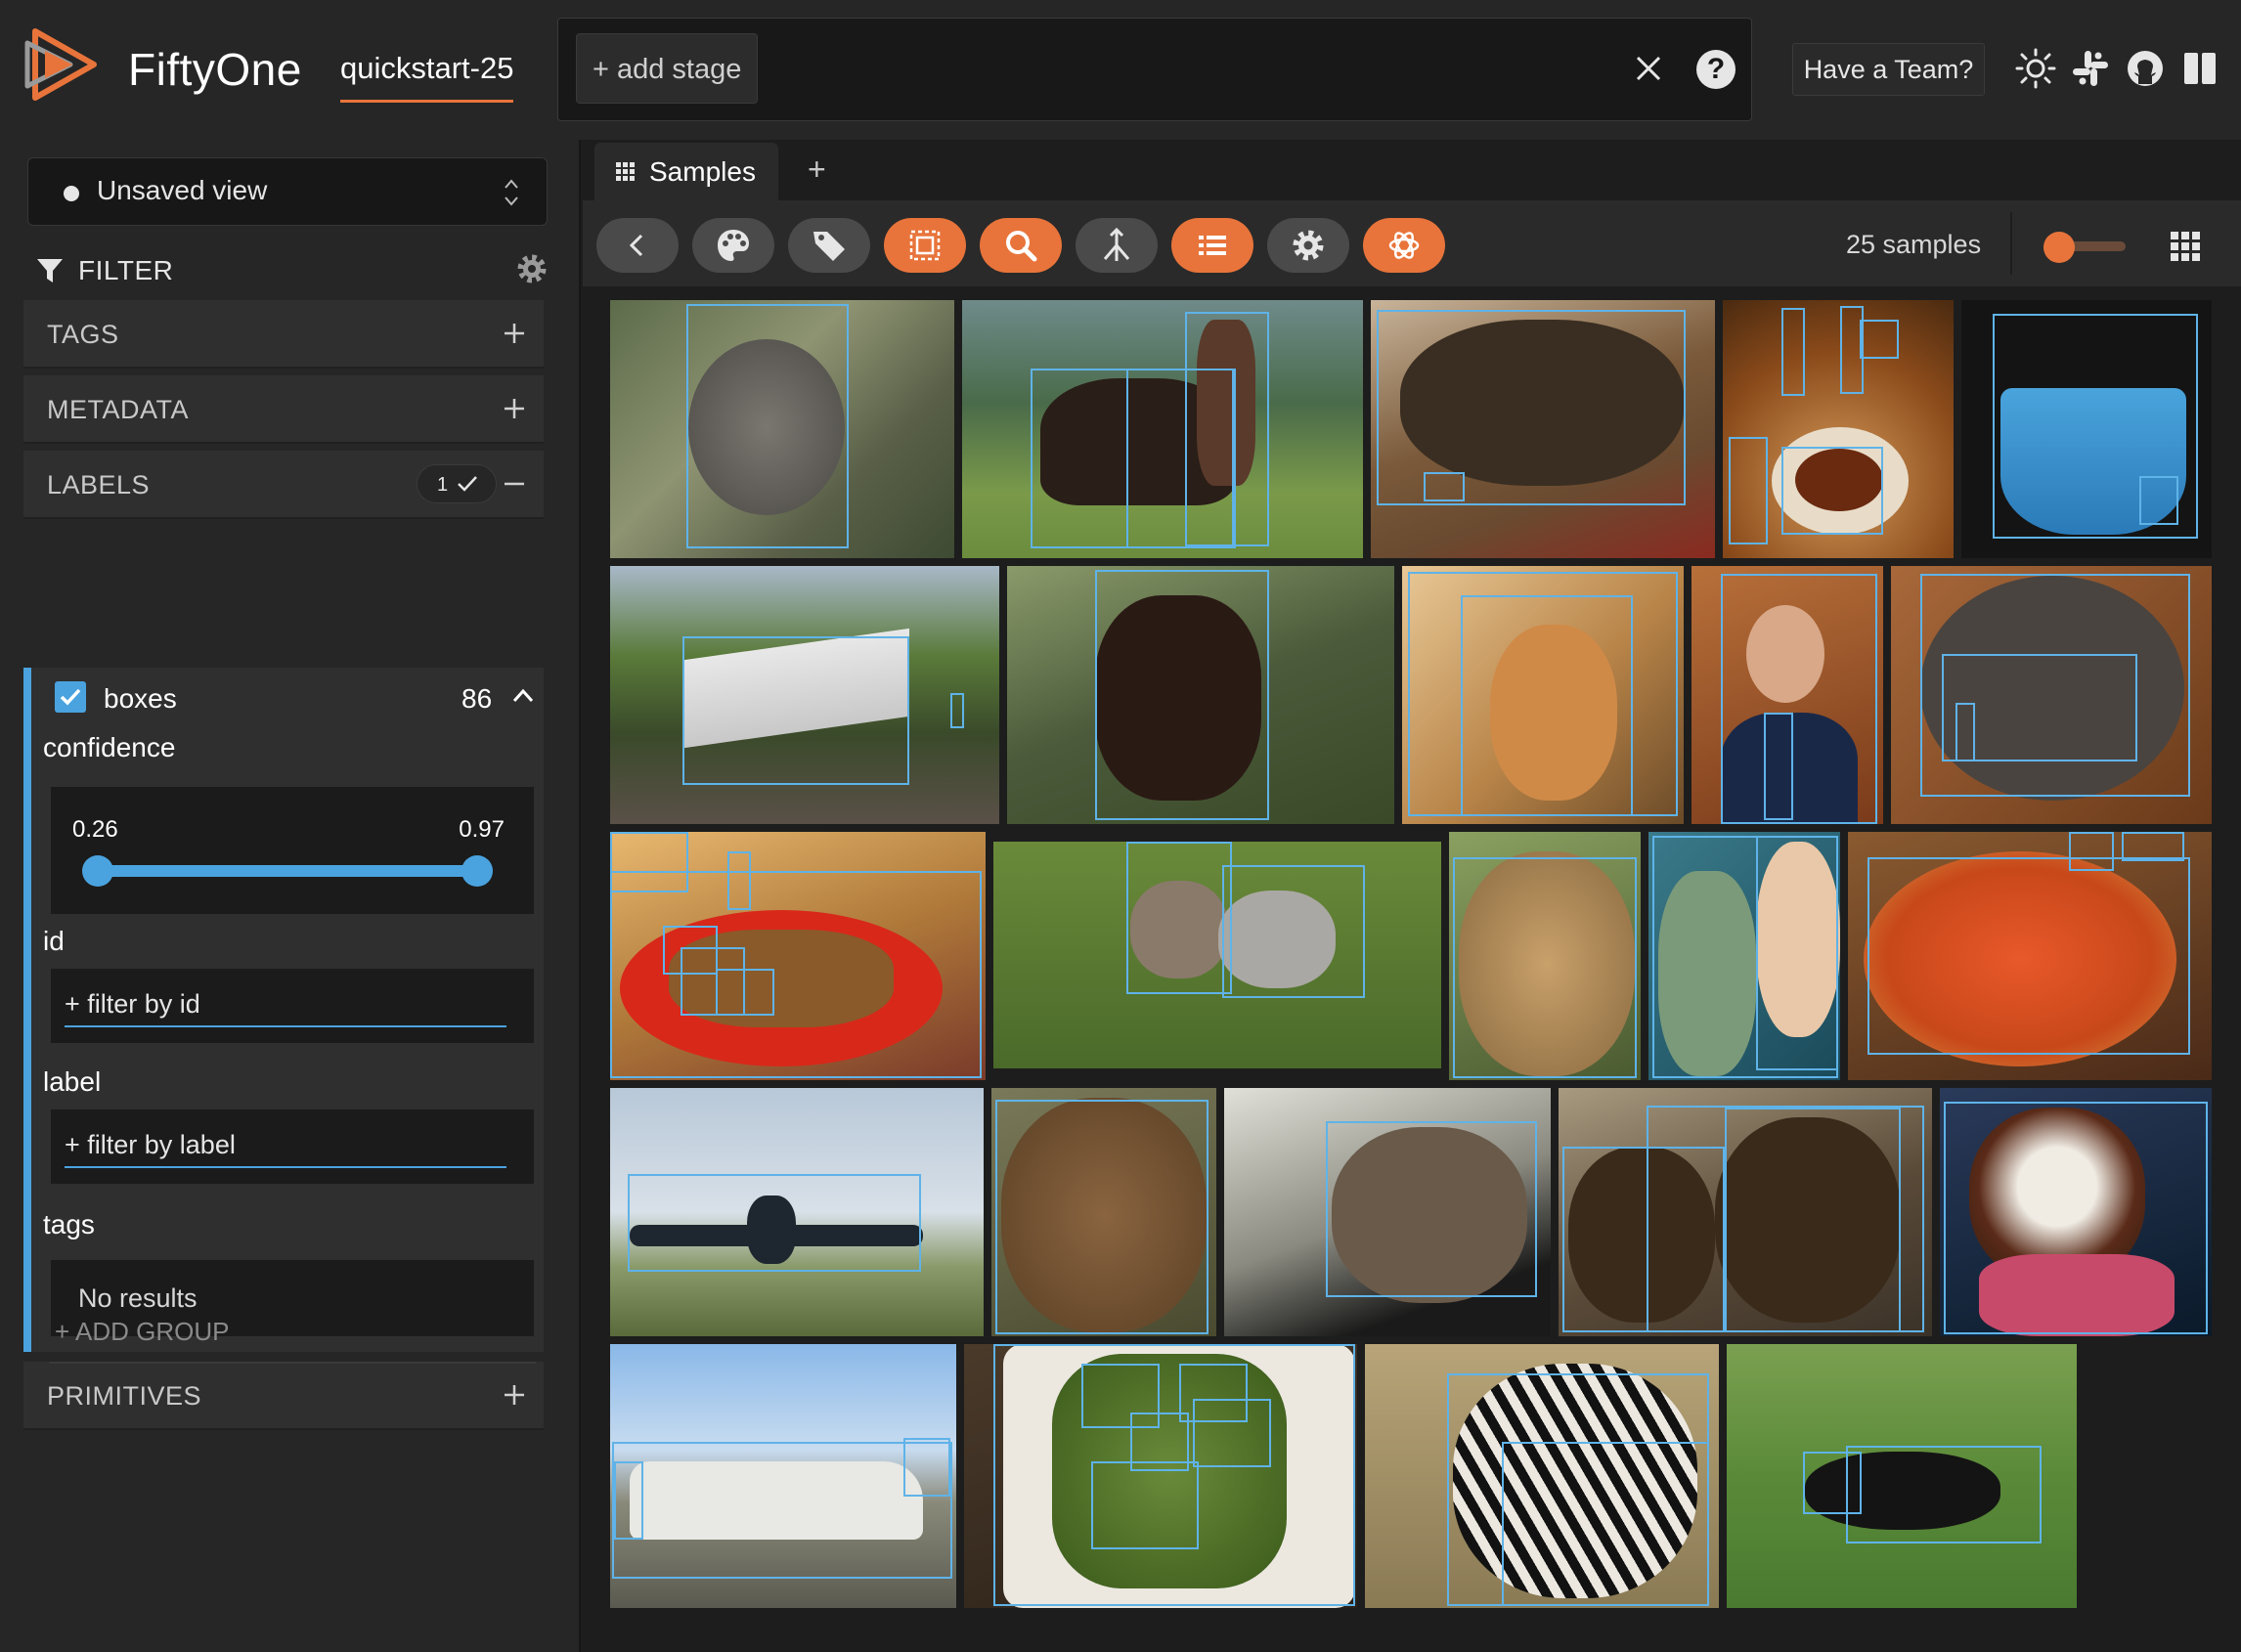 This screenshot has height=1652, width=2241. I want to click on color-scheme-button, so click(733, 245).